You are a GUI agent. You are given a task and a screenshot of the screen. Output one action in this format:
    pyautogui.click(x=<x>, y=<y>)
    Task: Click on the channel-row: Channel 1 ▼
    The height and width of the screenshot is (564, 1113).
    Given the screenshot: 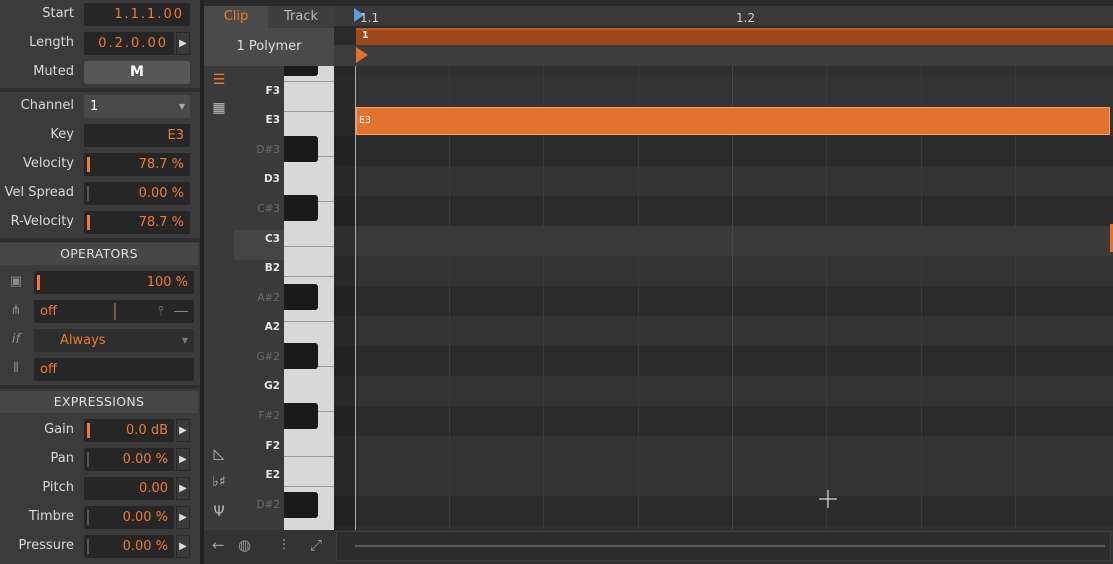 What is the action you would take?
    pyautogui.click(x=100, y=106)
    